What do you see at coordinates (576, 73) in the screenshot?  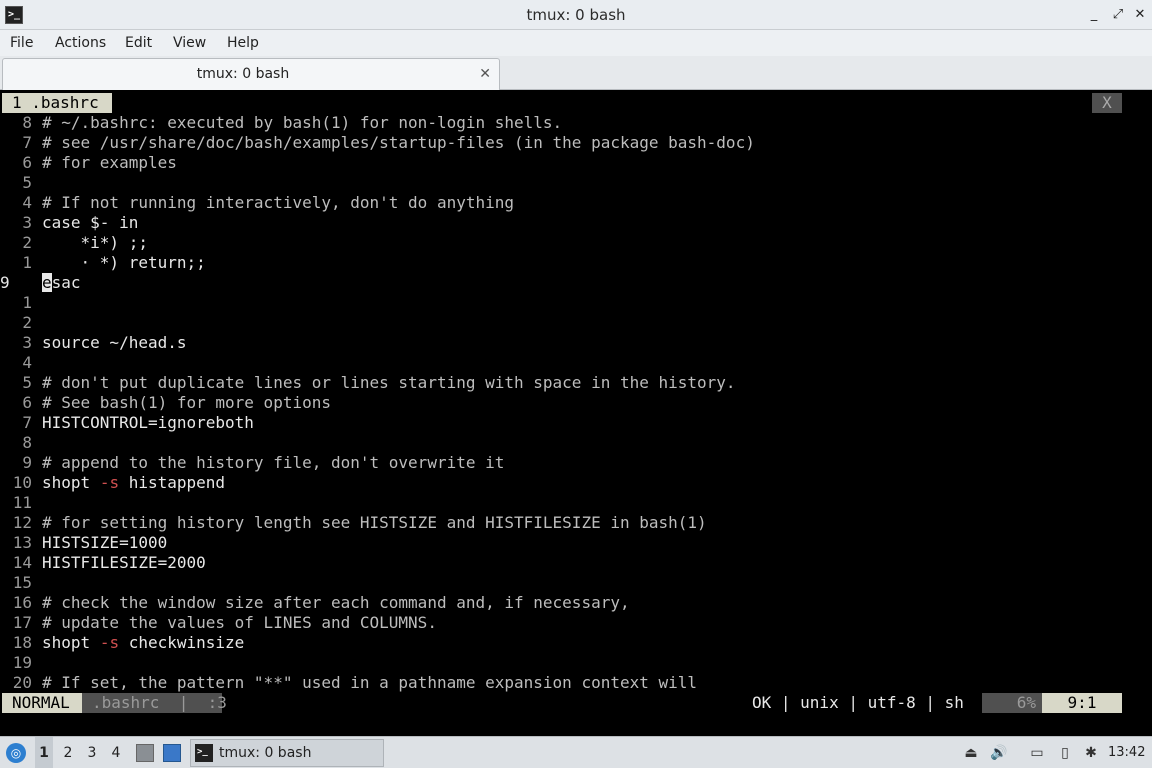 I see `tab-bar: tmux: 0 bash ✕` at bounding box center [576, 73].